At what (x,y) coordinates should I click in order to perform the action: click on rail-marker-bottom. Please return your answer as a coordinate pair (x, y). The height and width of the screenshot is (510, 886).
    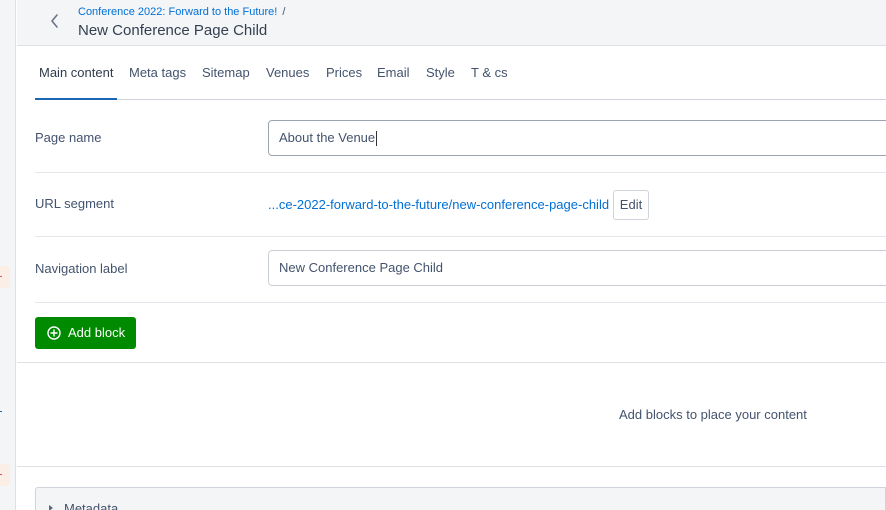
    Looking at the image, I should click on (5, 475).